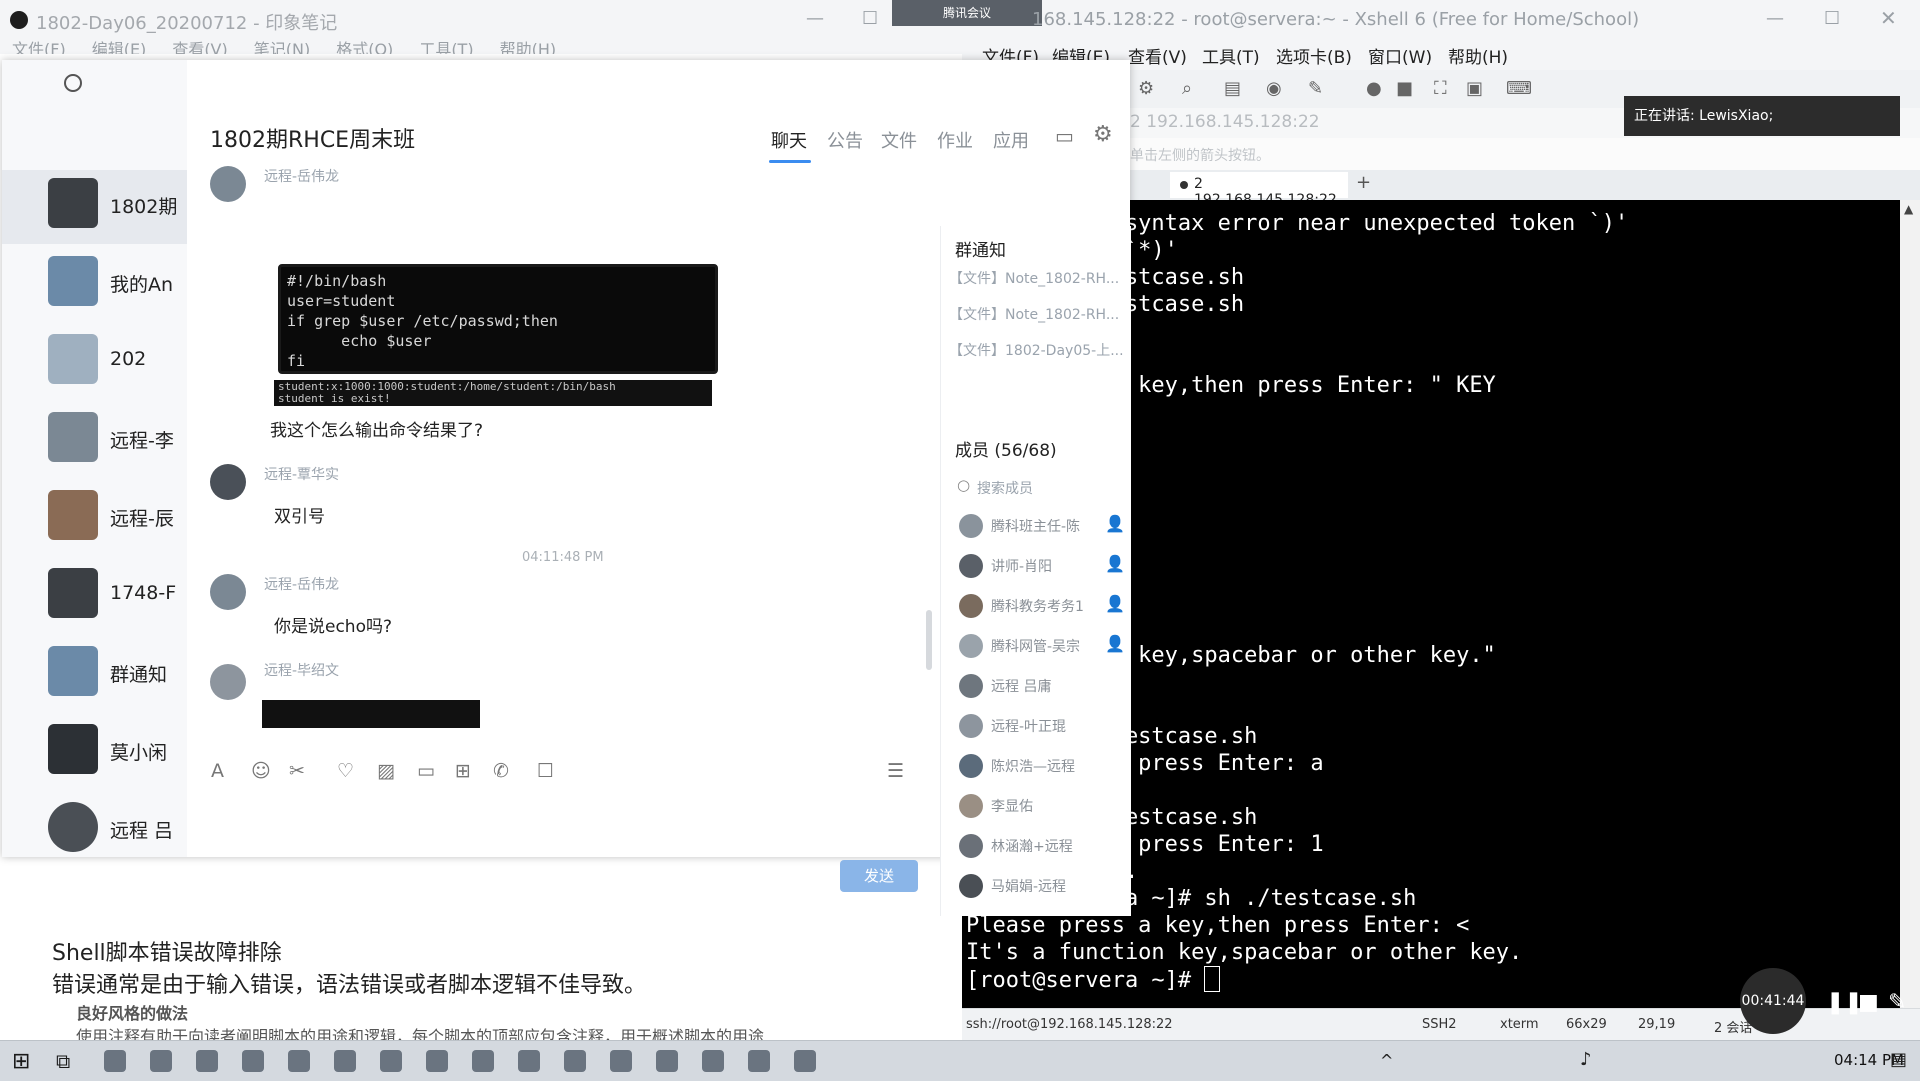 The width and height of the screenshot is (1920, 1081). What do you see at coordinates (426, 771) in the screenshot?
I see `folder-icon: ▭` at bounding box center [426, 771].